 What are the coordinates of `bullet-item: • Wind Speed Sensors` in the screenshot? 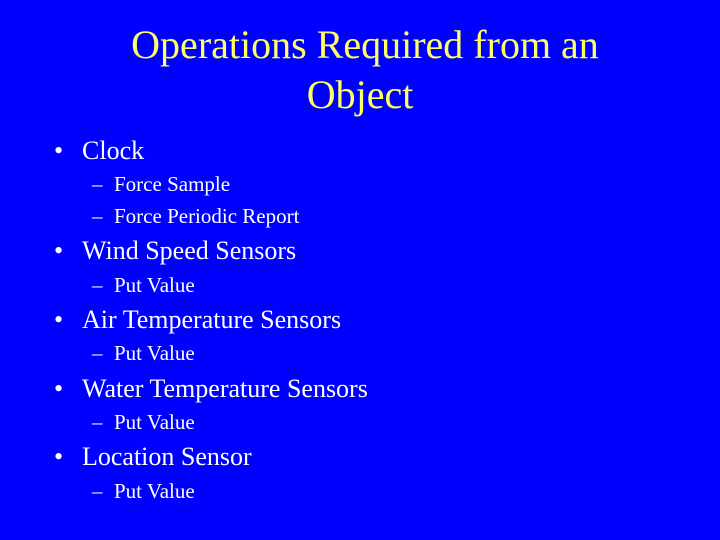 It's located at (175, 251).